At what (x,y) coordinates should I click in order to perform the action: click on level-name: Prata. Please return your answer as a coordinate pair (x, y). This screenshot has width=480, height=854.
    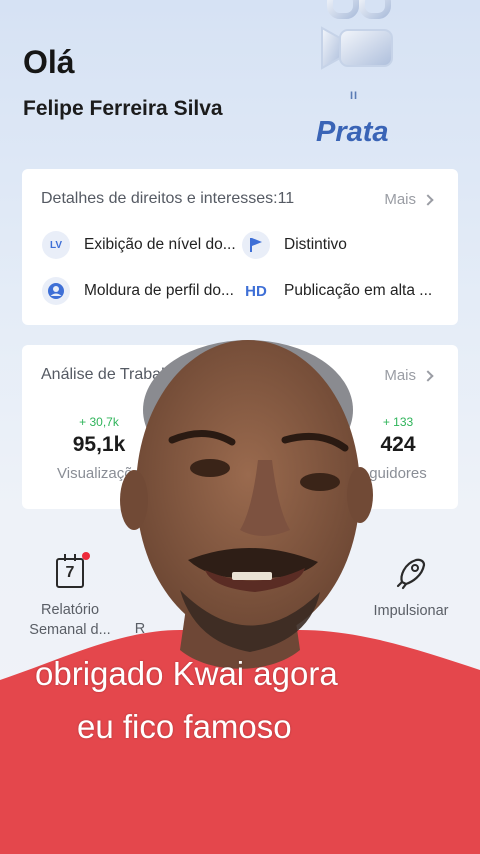
    Looking at the image, I should click on (352, 132).